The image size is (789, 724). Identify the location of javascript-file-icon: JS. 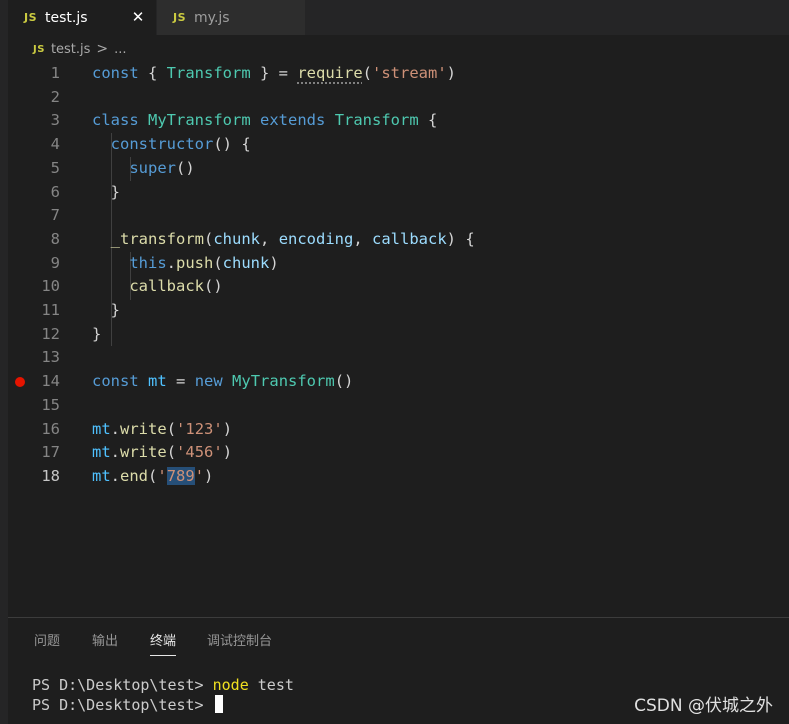
(31, 17).